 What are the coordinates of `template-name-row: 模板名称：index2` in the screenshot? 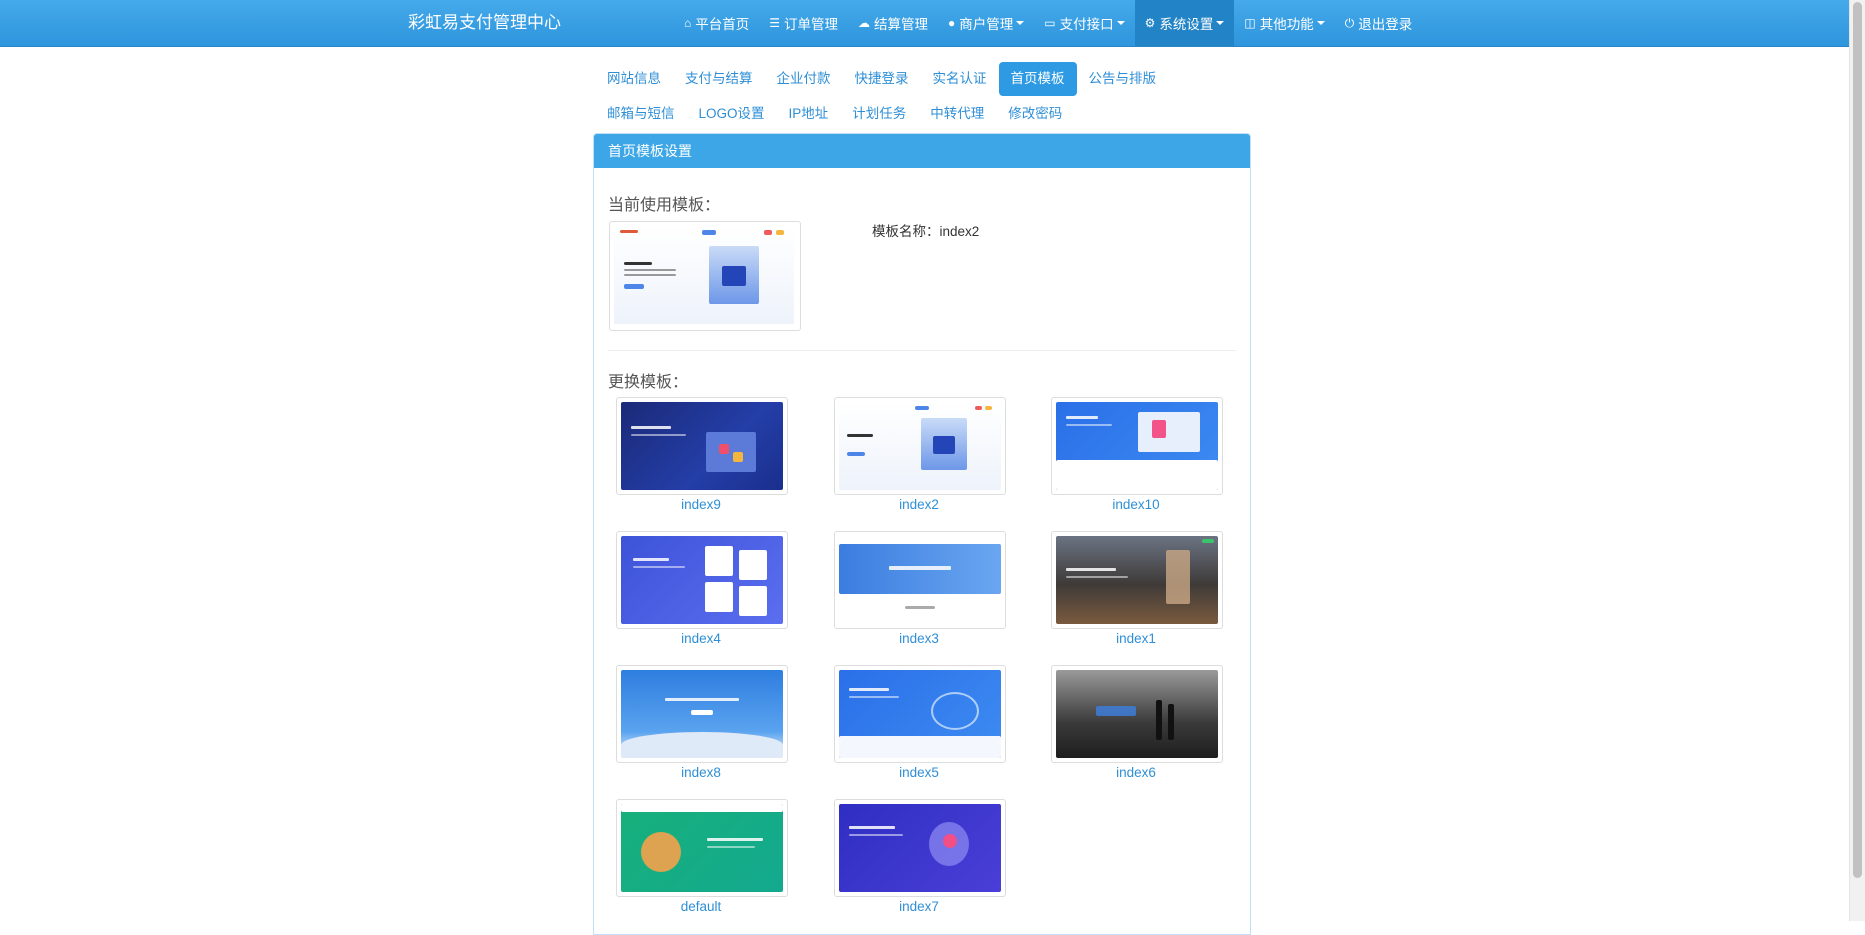 It's located at (925, 230).